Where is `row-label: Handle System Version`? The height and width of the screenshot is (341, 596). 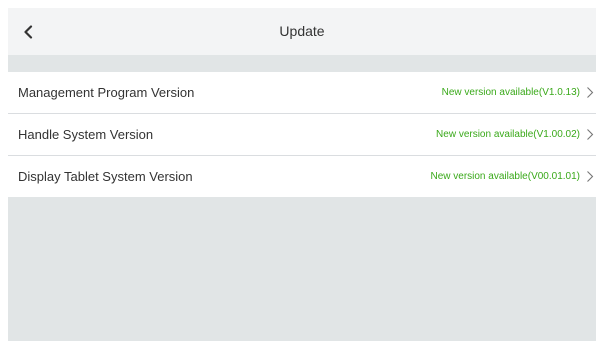 row-label: Handle System Version is located at coordinates (86, 134).